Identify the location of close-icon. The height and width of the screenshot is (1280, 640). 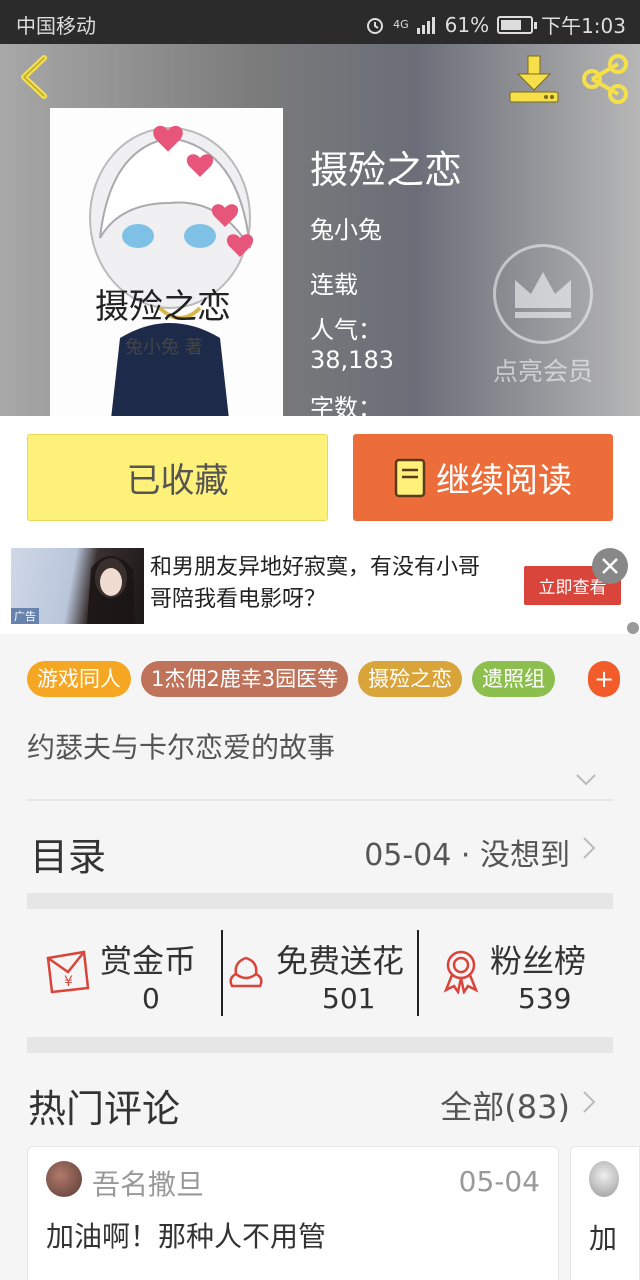
(610, 566).